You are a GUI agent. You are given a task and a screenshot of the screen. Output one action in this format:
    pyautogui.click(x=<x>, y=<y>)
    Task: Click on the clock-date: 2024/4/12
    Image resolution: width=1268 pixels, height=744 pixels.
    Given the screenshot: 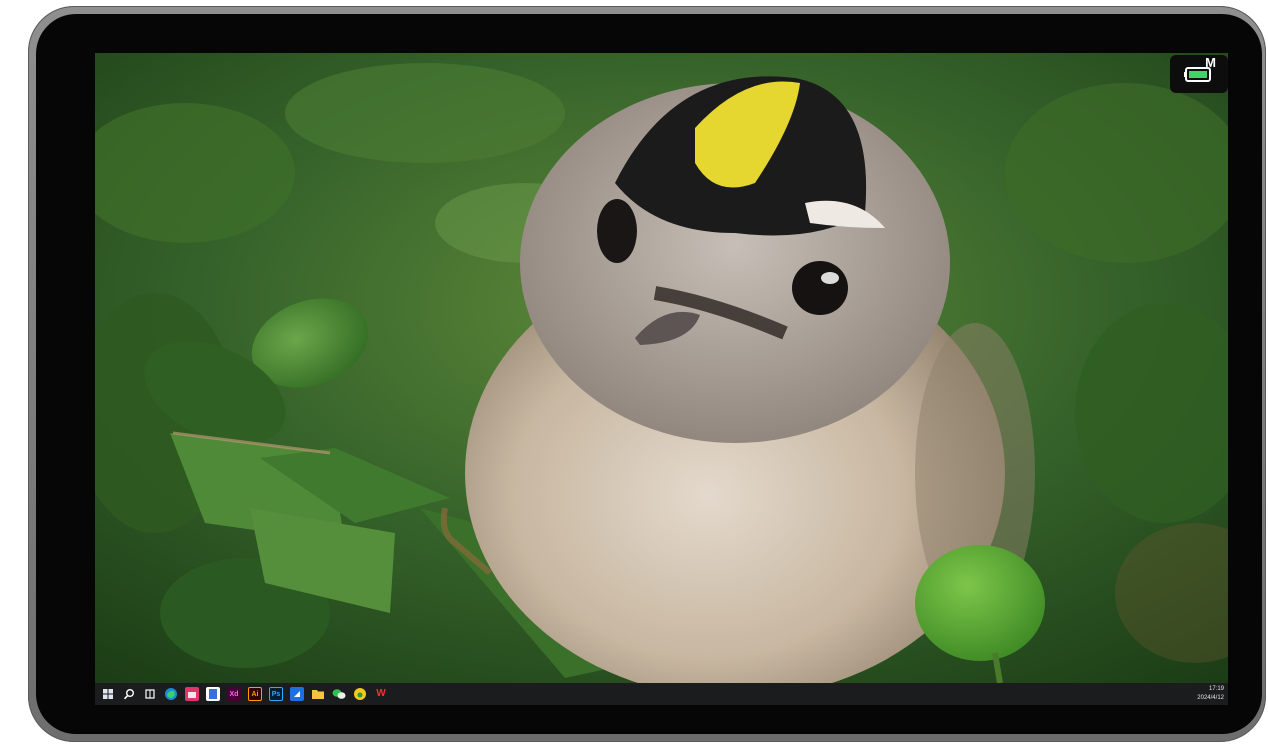 What is the action you would take?
    pyautogui.click(x=1210, y=698)
    